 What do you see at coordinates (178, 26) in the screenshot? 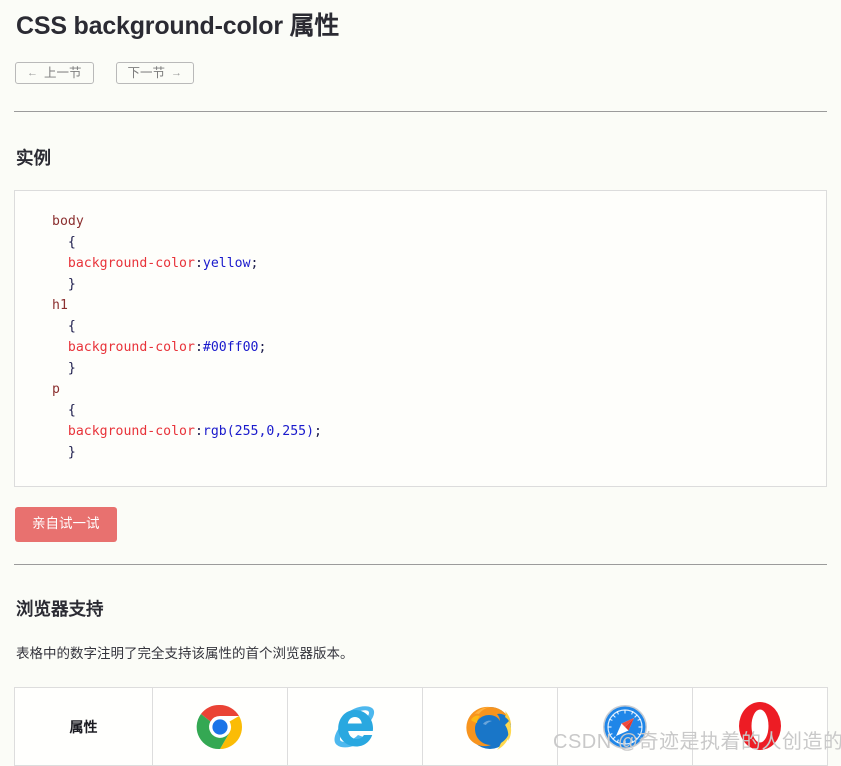
I see `page-title: CSS background-color 属性` at bounding box center [178, 26].